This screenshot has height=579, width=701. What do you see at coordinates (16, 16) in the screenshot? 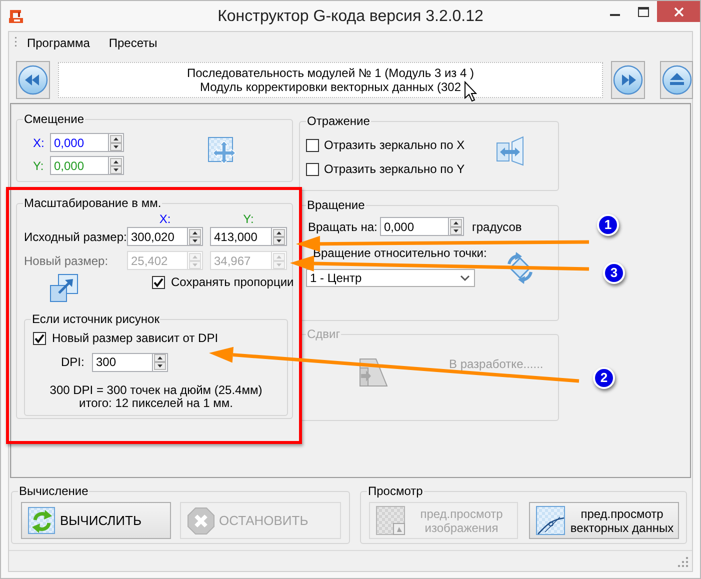
I see `app-icon` at bounding box center [16, 16].